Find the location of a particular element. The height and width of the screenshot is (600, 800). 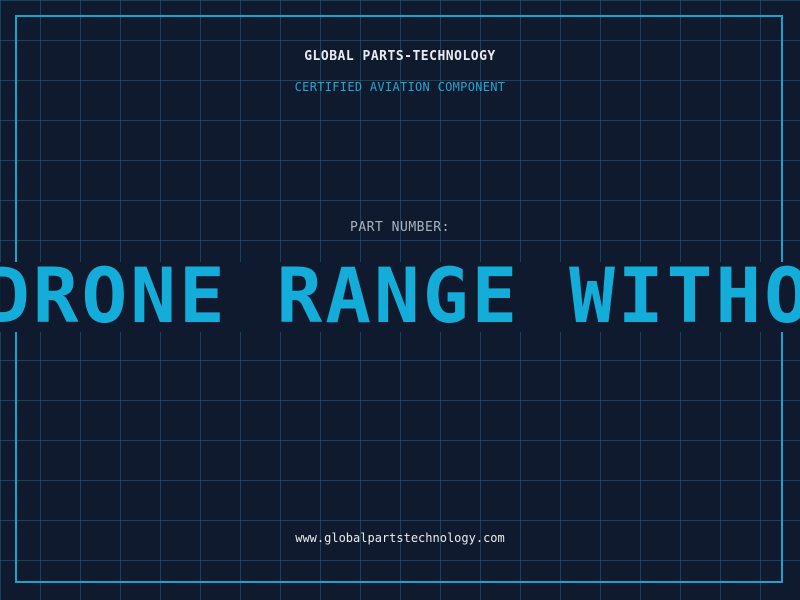

part-number-value: DRONE RANGE WITHOPU is located at coordinates (400, 297).